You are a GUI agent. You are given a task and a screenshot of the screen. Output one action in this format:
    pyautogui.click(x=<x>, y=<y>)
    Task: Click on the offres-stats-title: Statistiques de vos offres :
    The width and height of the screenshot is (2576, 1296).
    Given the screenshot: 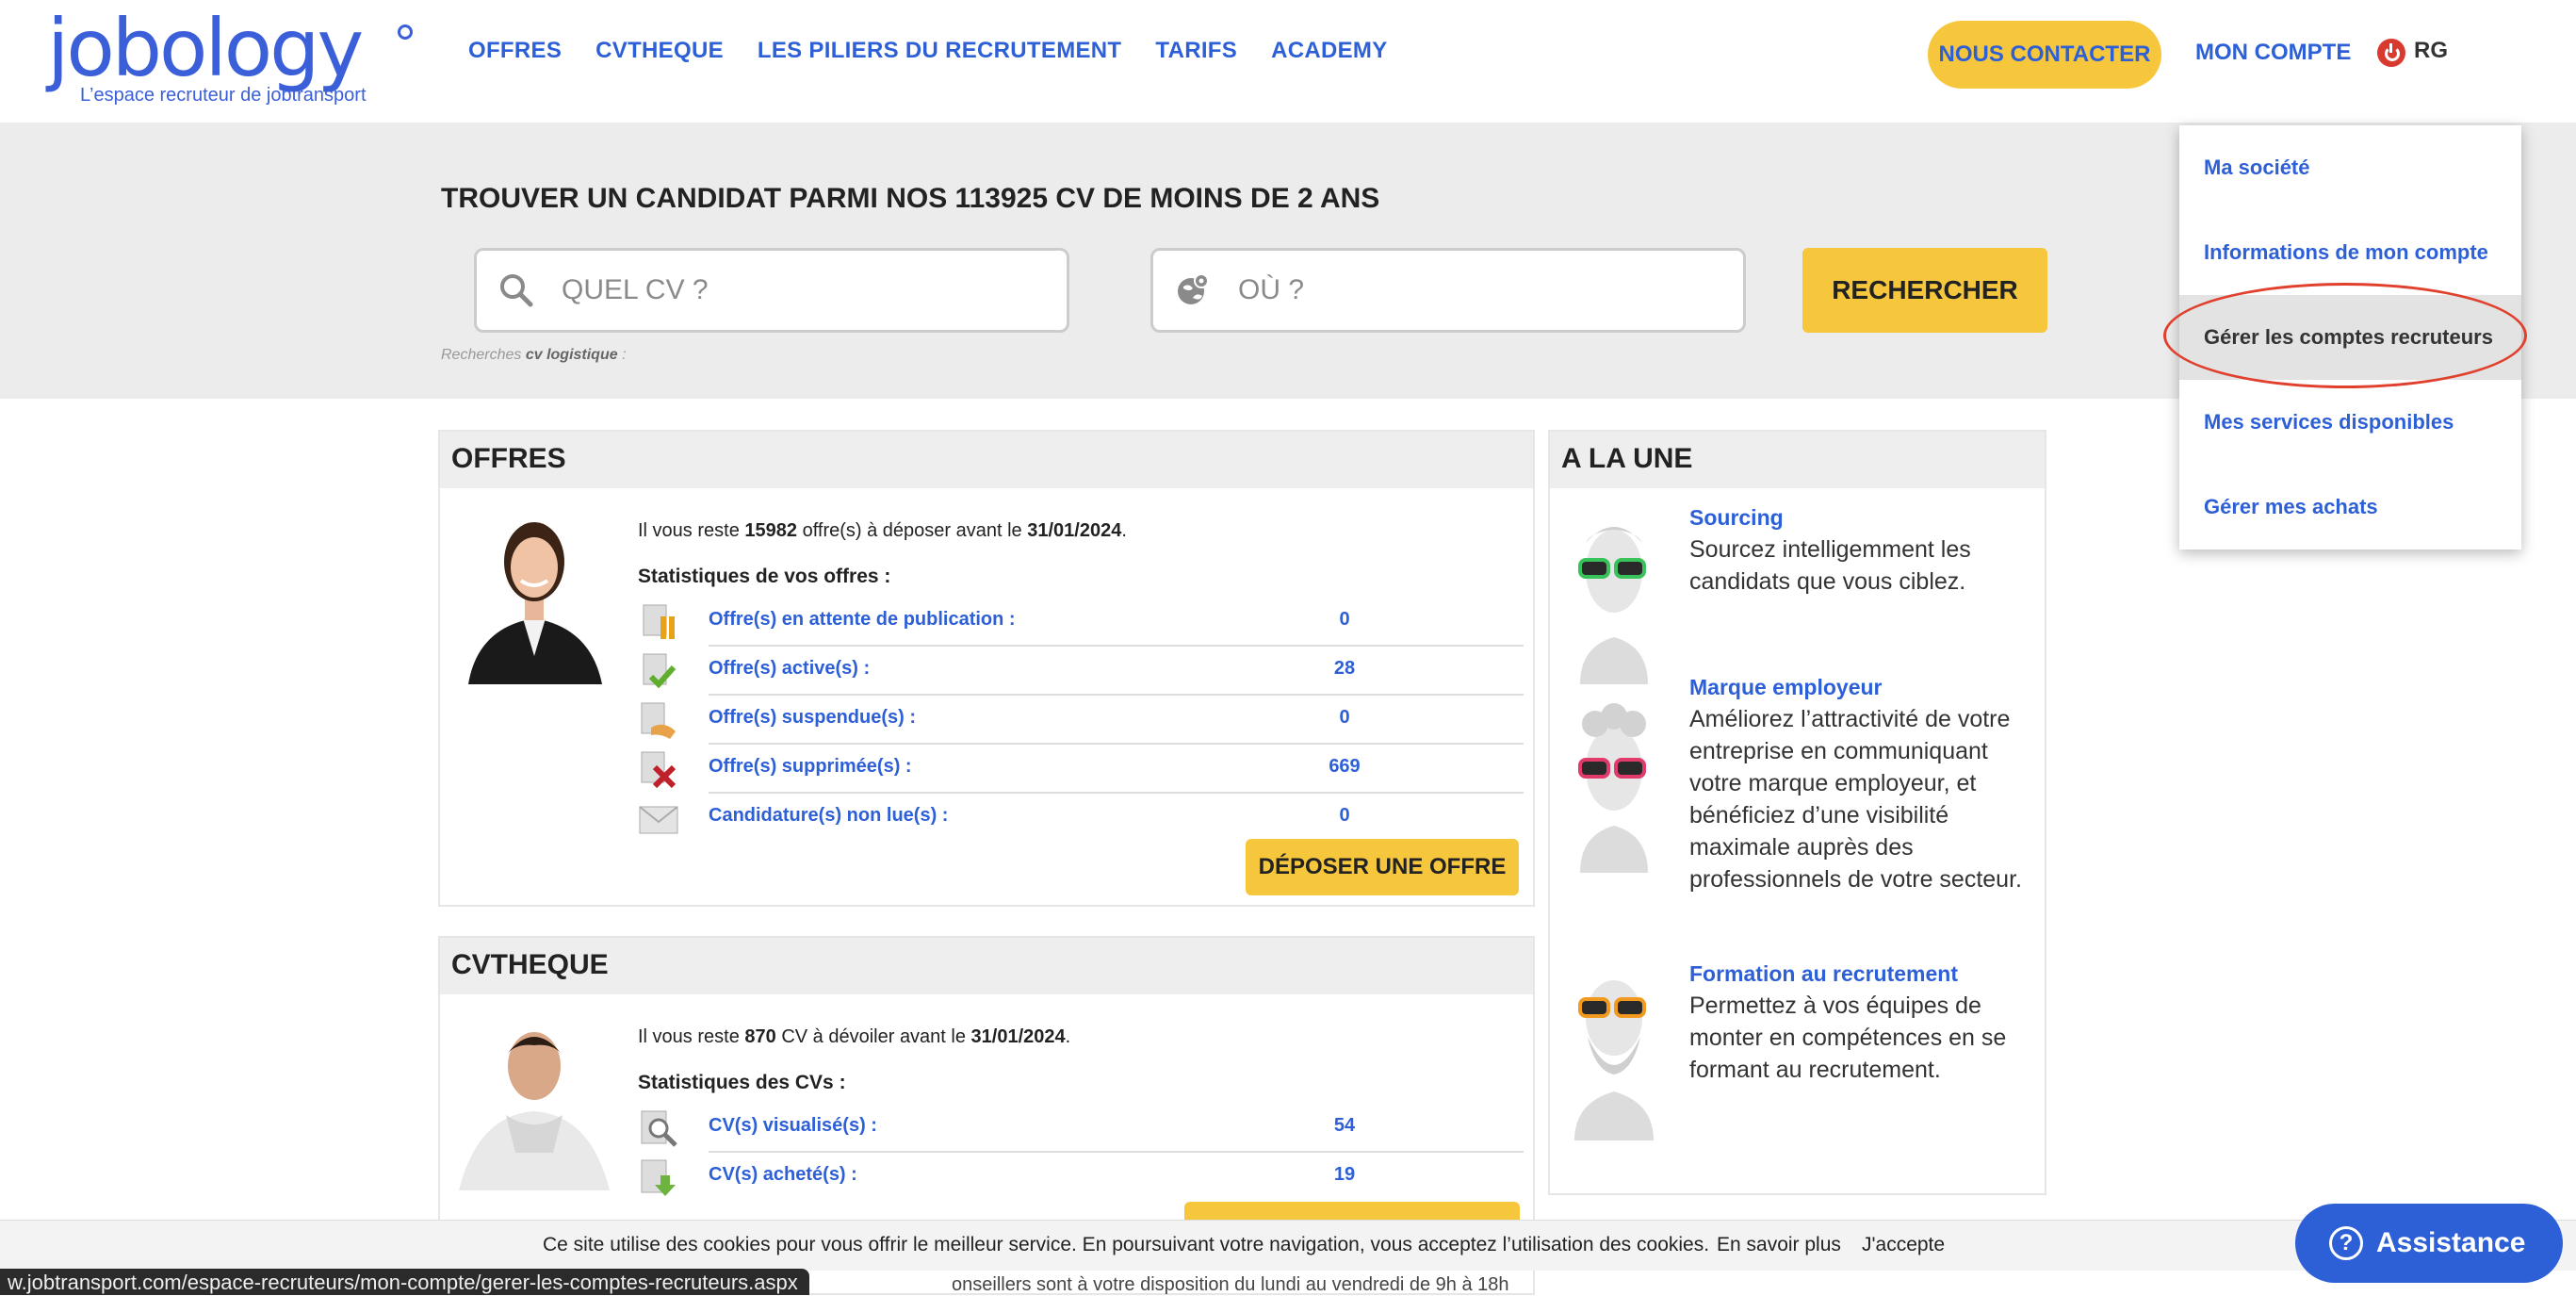 What is the action you would take?
    pyautogui.click(x=764, y=576)
    